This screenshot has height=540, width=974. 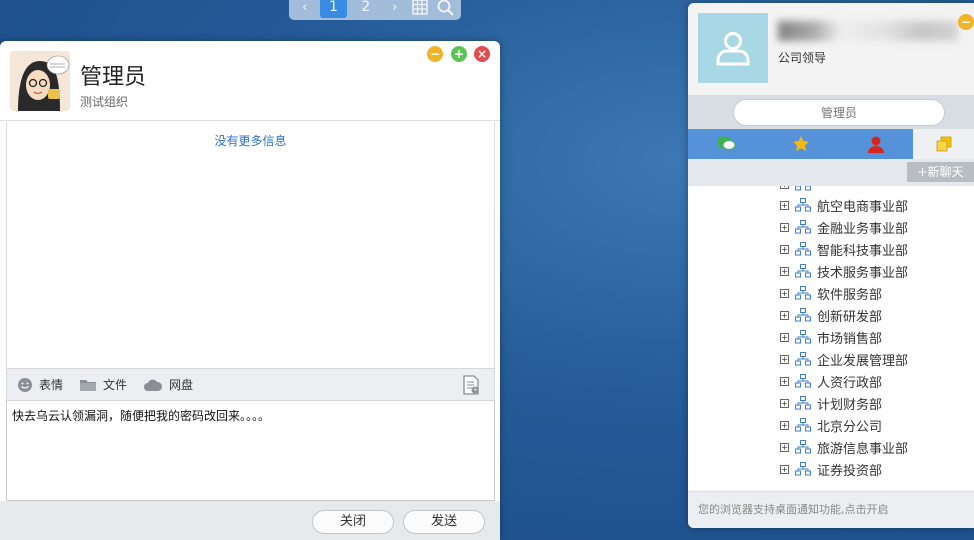 I want to click on tab-messages, so click(x=725, y=144).